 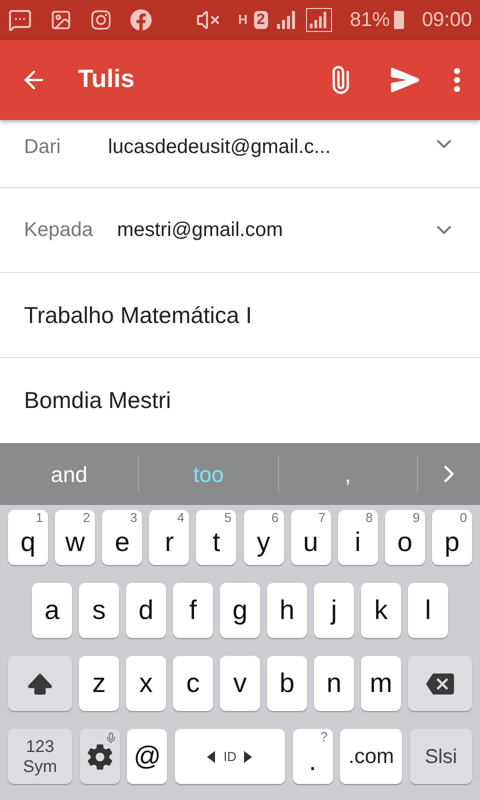 What do you see at coordinates (40, 683) in the screenshot?
I see `shift-key` at bounding box center [40, 683].